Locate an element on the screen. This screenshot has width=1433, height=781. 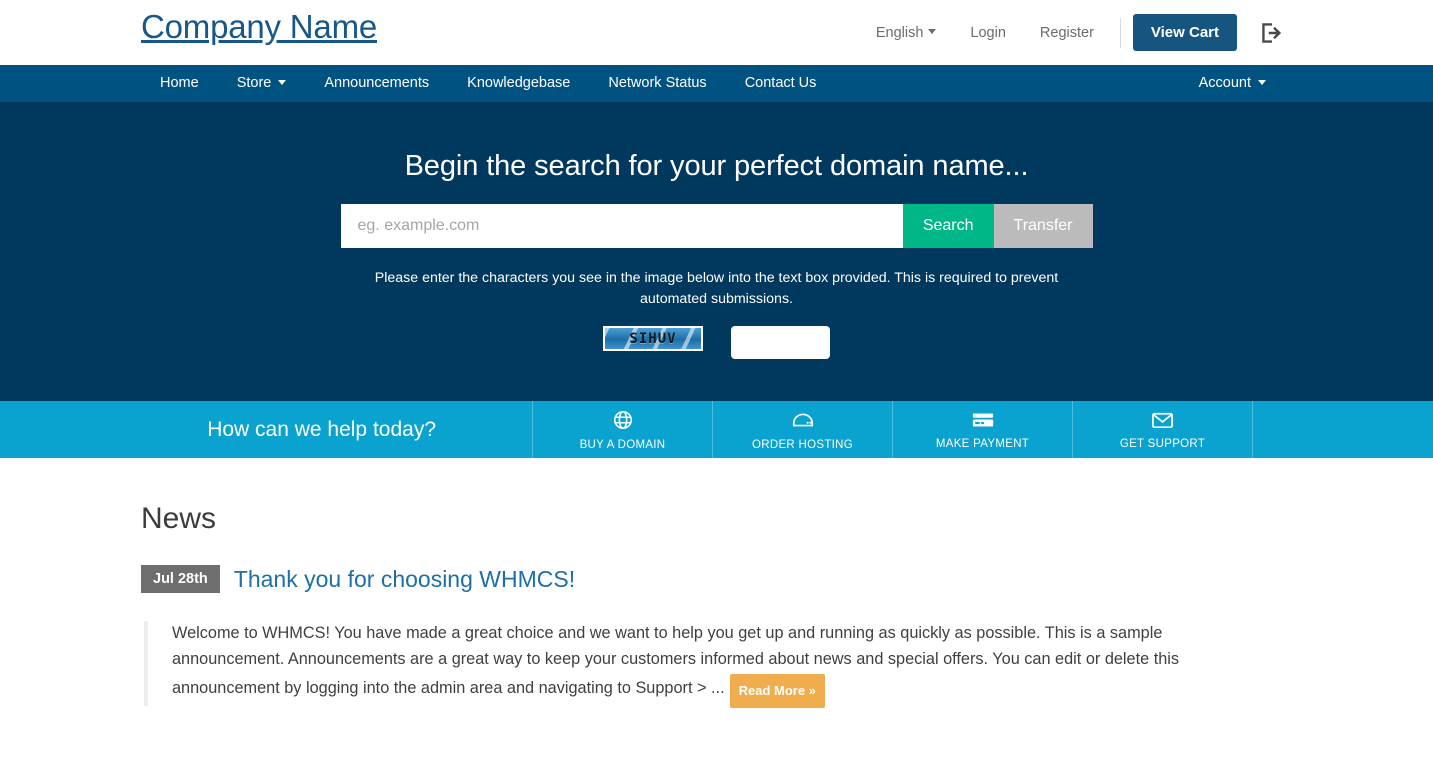
logout-icon is located at coordinates (1272, 33).